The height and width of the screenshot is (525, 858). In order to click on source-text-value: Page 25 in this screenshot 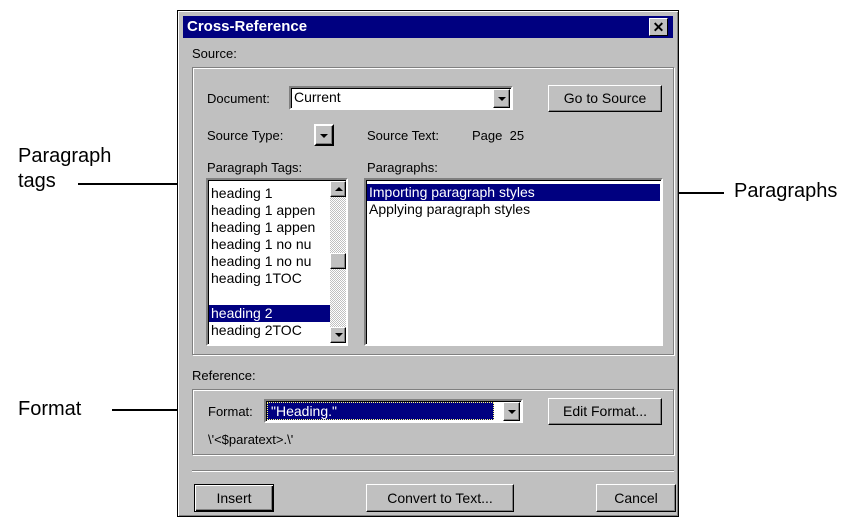, I will do `click(498, 135)`.